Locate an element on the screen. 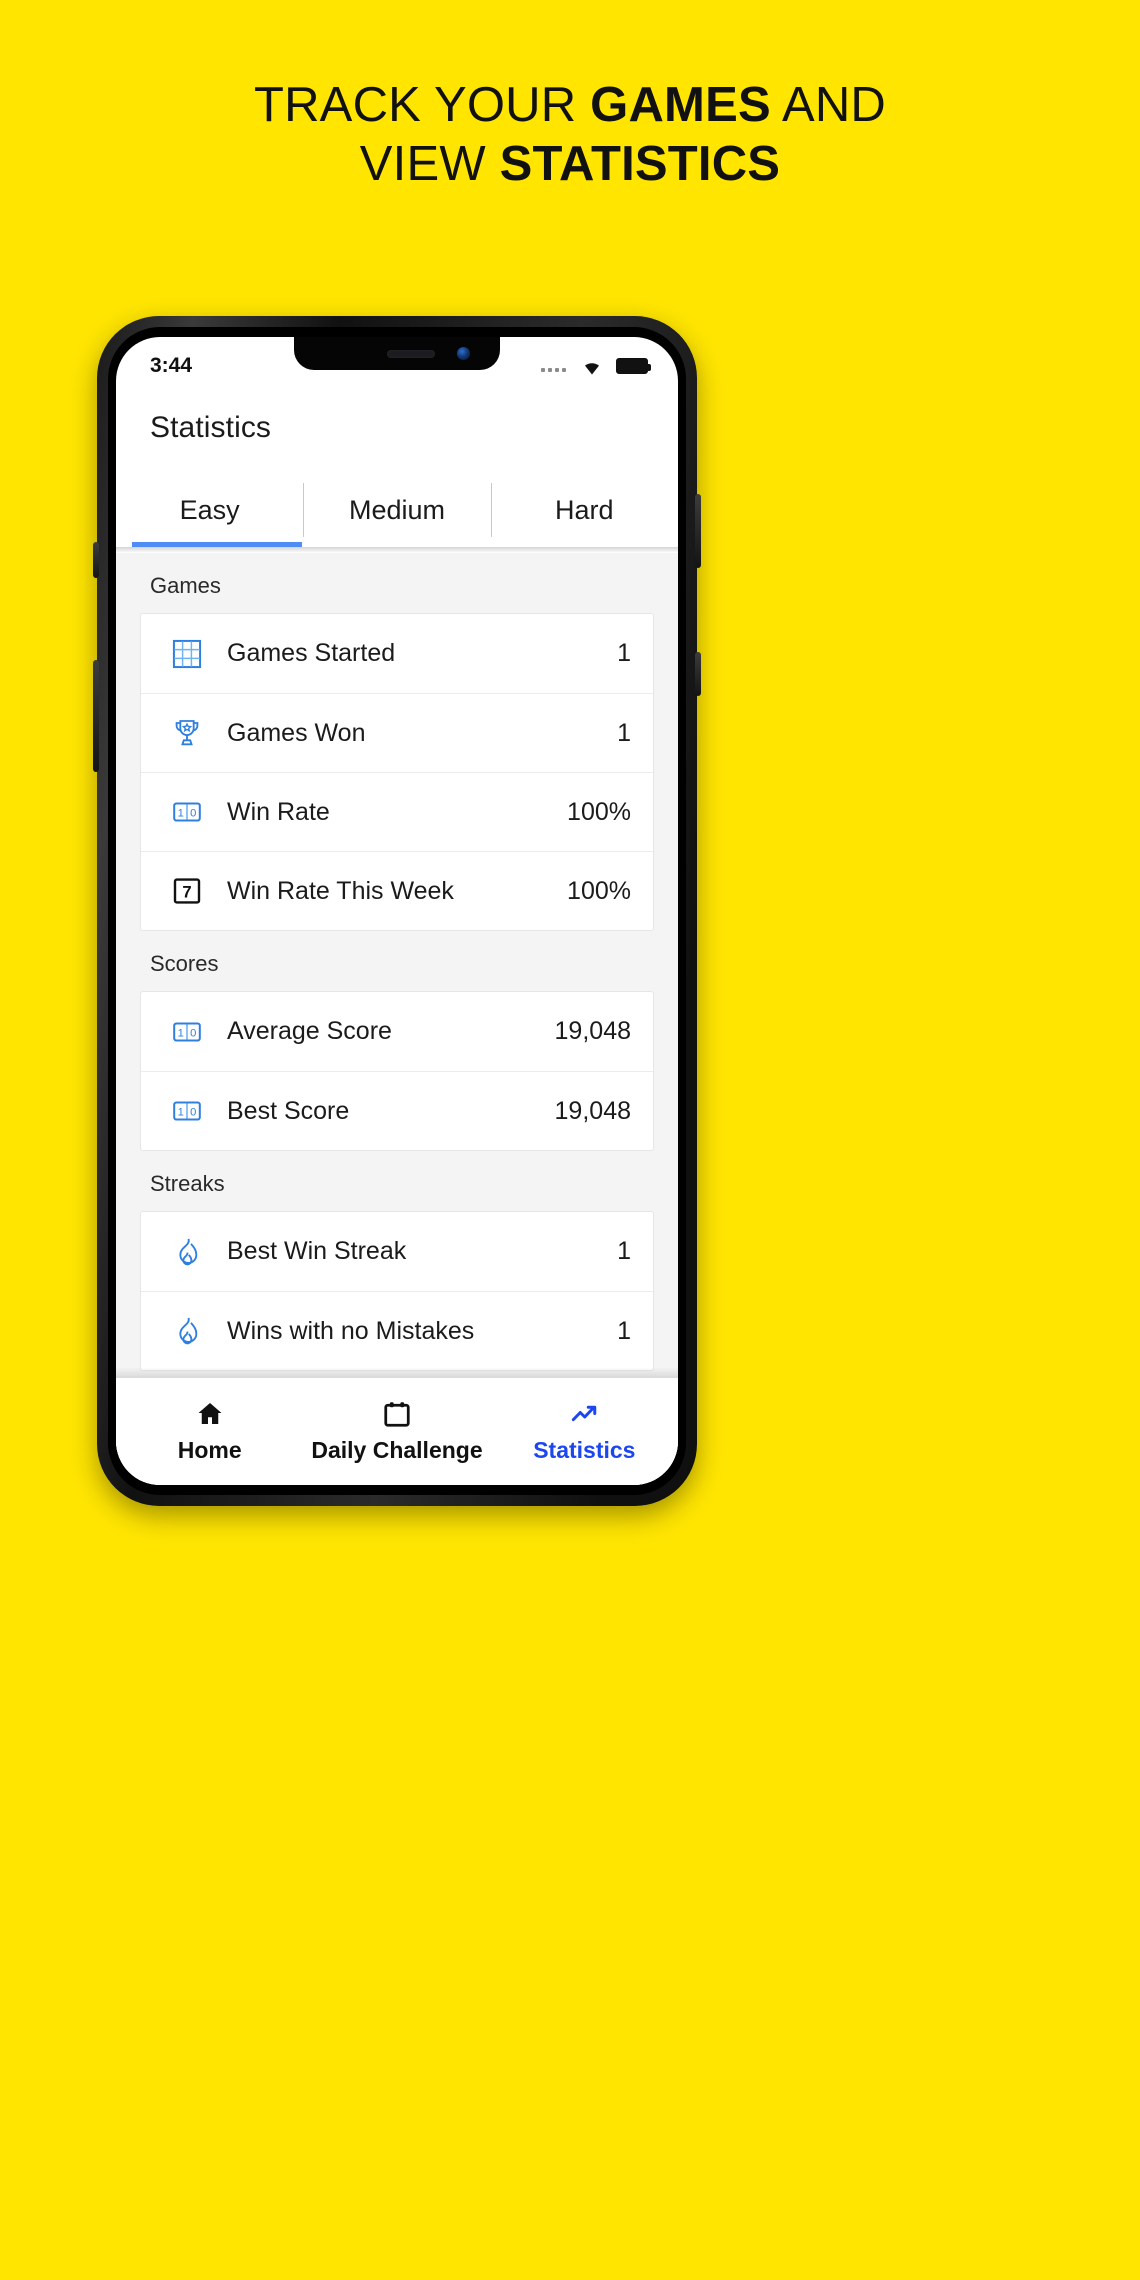  svg-text: 7 is located at coordinates (186, 892).